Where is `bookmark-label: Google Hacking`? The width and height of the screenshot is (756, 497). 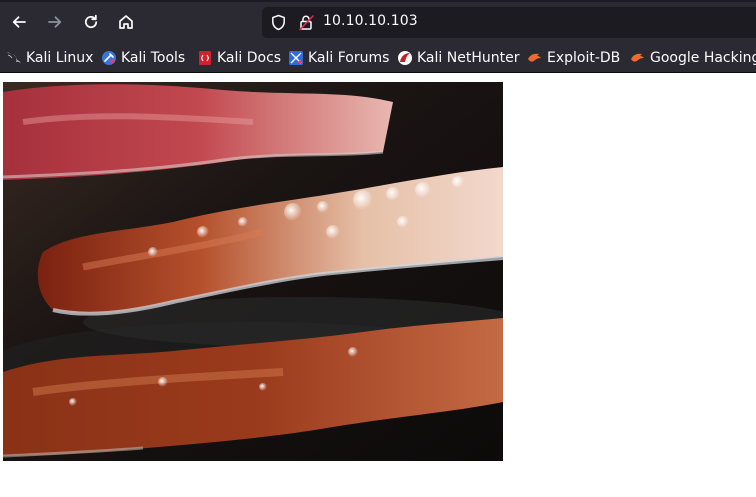 bookmark-label: Google Hacking is located at coordinates (703, 57).